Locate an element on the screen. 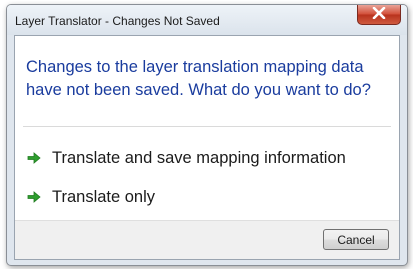 The height and width of the screenshot is (269, 413). title-bar: Layer Translator - Changes Not Saved is located at coordinates (207, 20).